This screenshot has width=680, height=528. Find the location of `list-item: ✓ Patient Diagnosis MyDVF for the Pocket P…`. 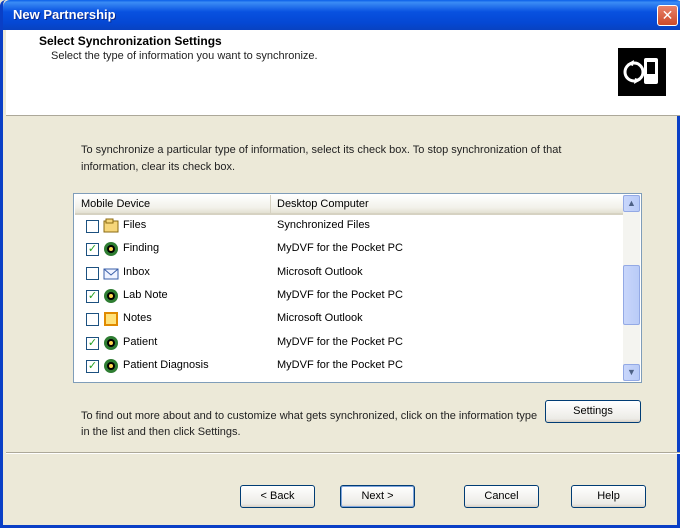

list-item: ✓ Patient Diagnosis MyDVF for the Pocket P… is located at coordinates (349, 366).